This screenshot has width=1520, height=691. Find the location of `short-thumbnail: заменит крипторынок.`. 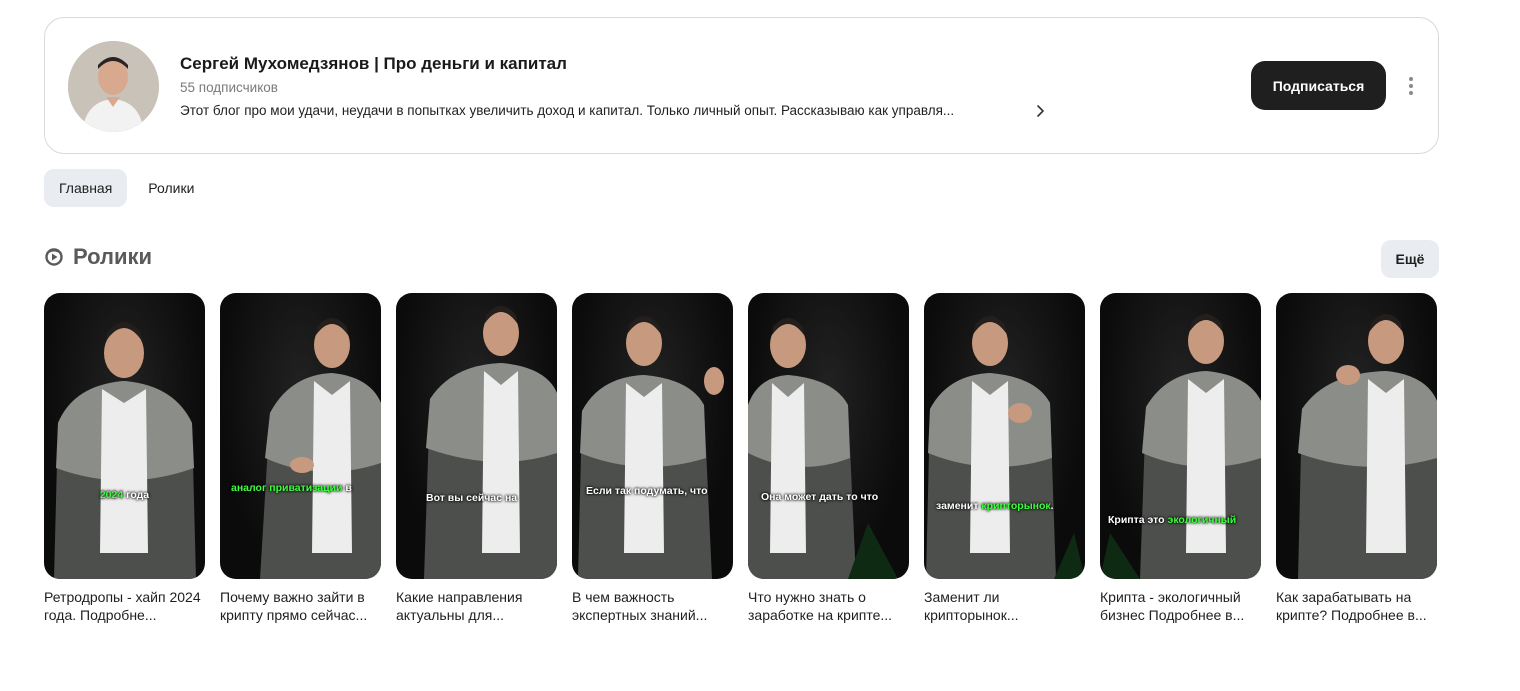

short-thumbnail: заменит крипторынок. is located at coordinates (1004, 436).